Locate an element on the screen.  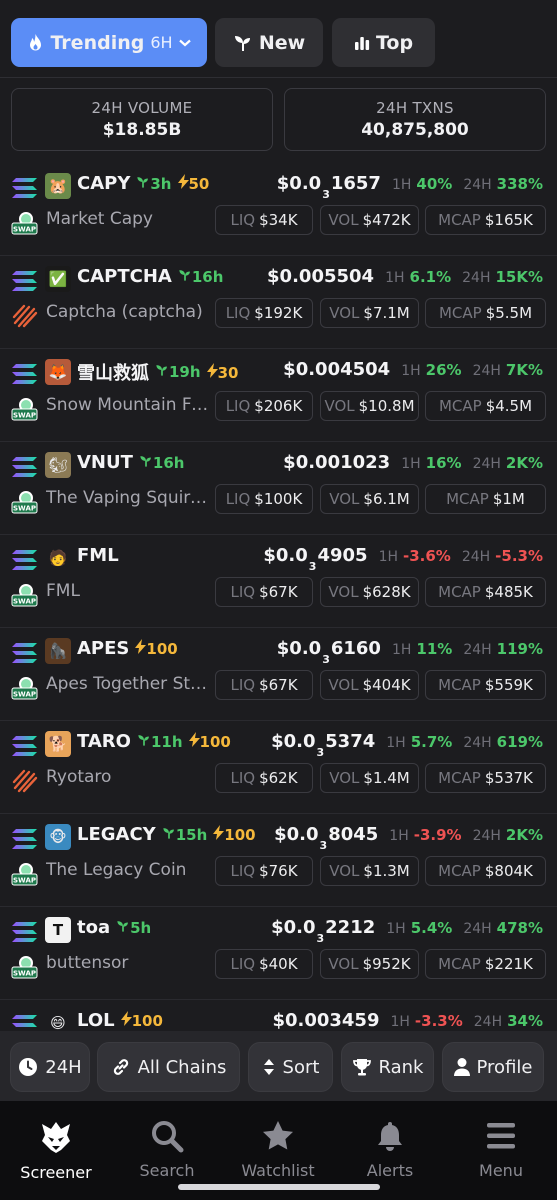
tab-new: New is located at coordinates (269, 42).